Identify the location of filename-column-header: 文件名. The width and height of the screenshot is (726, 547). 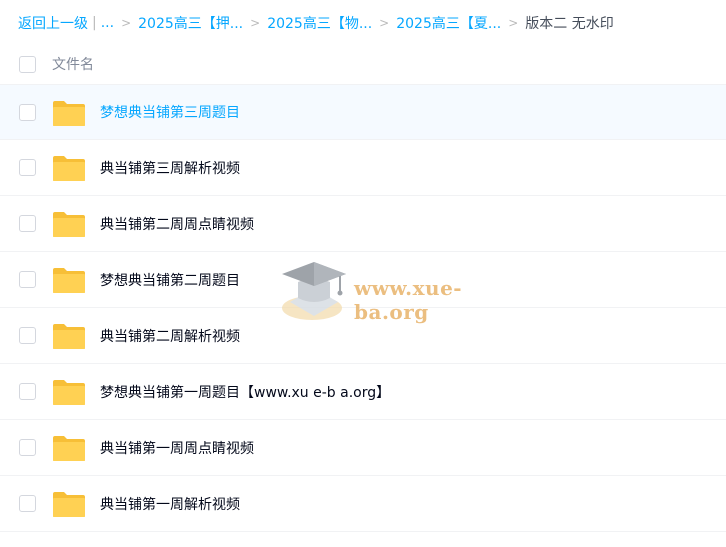
(73, 64).